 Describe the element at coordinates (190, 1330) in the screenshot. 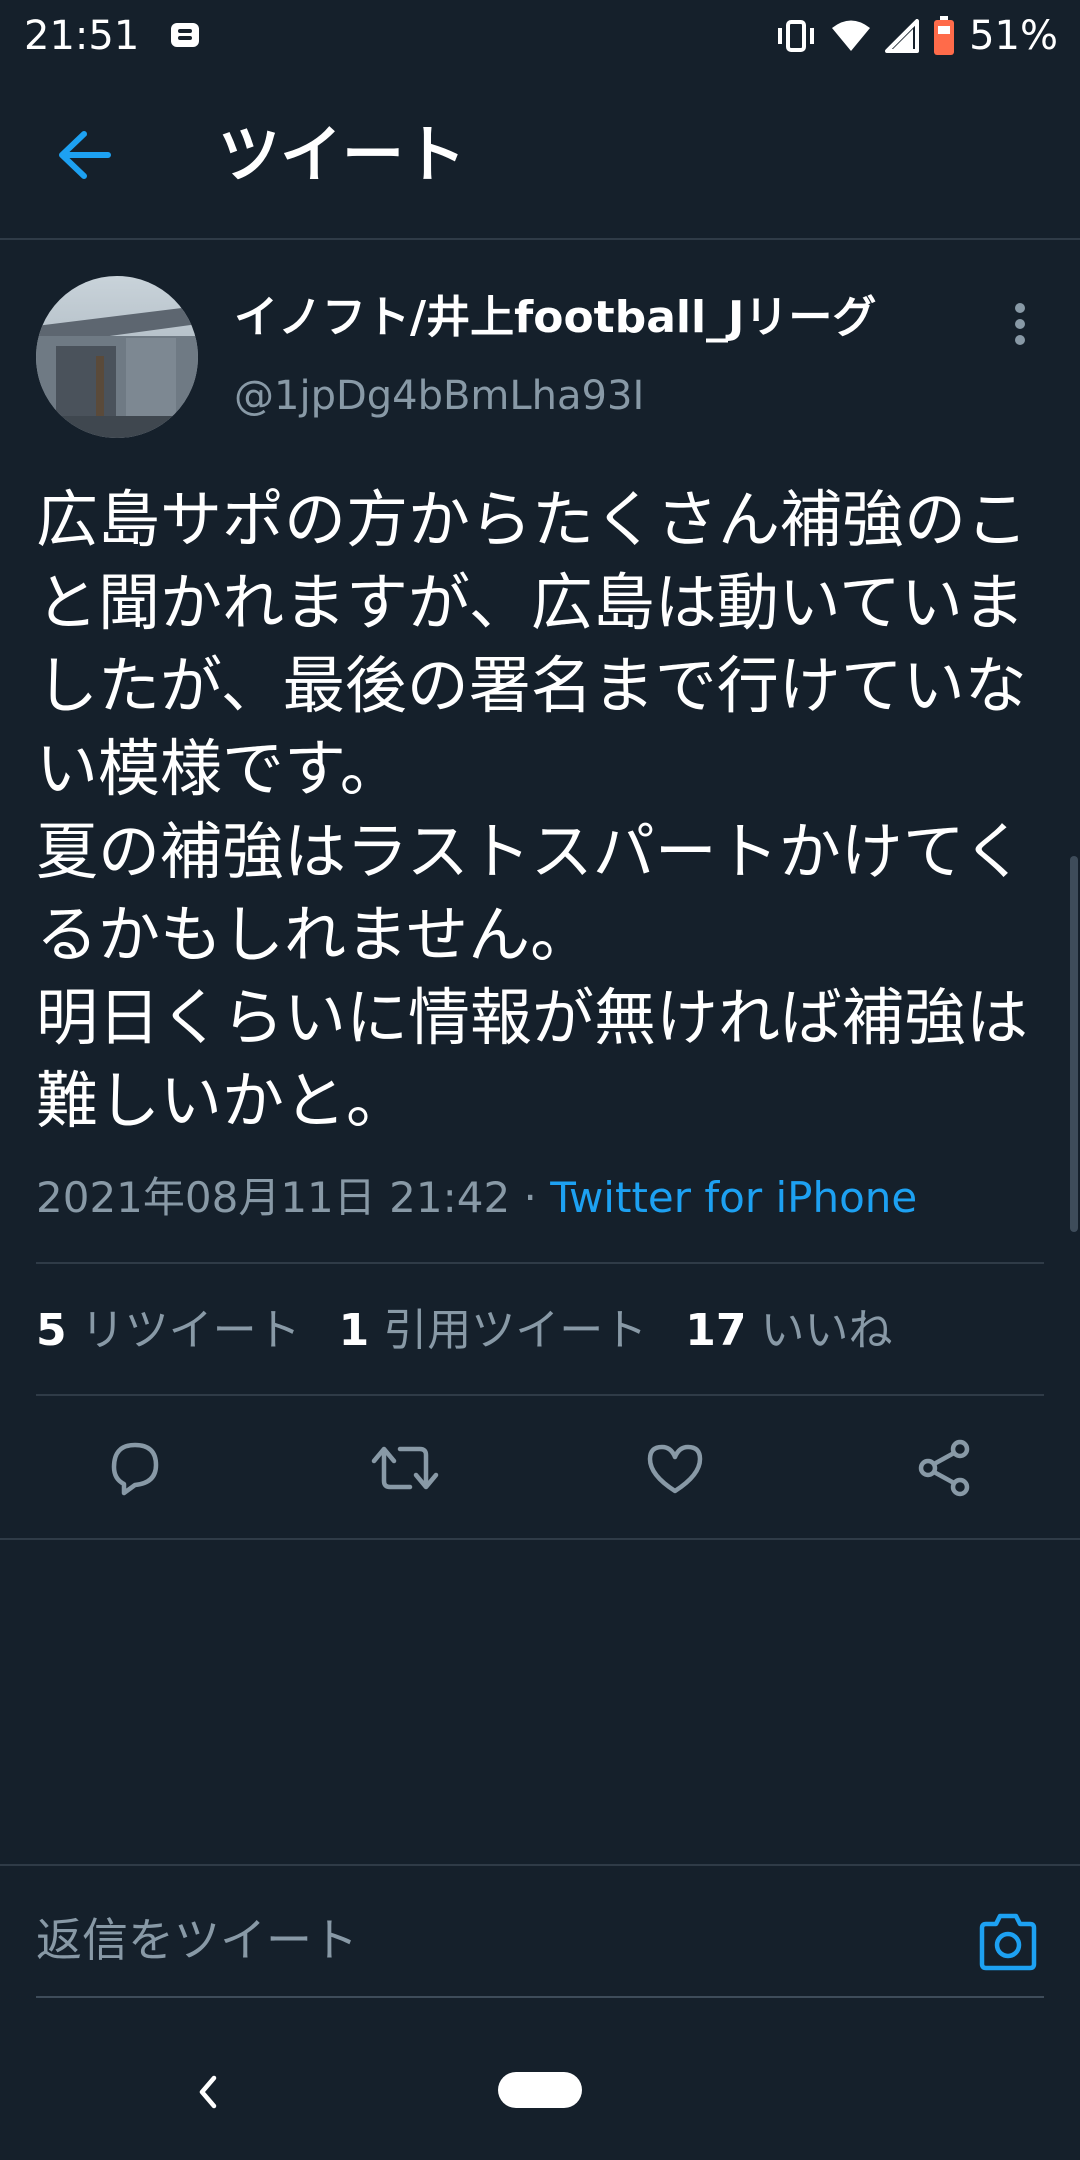

I see `retweets-label: リツイート` at that location.